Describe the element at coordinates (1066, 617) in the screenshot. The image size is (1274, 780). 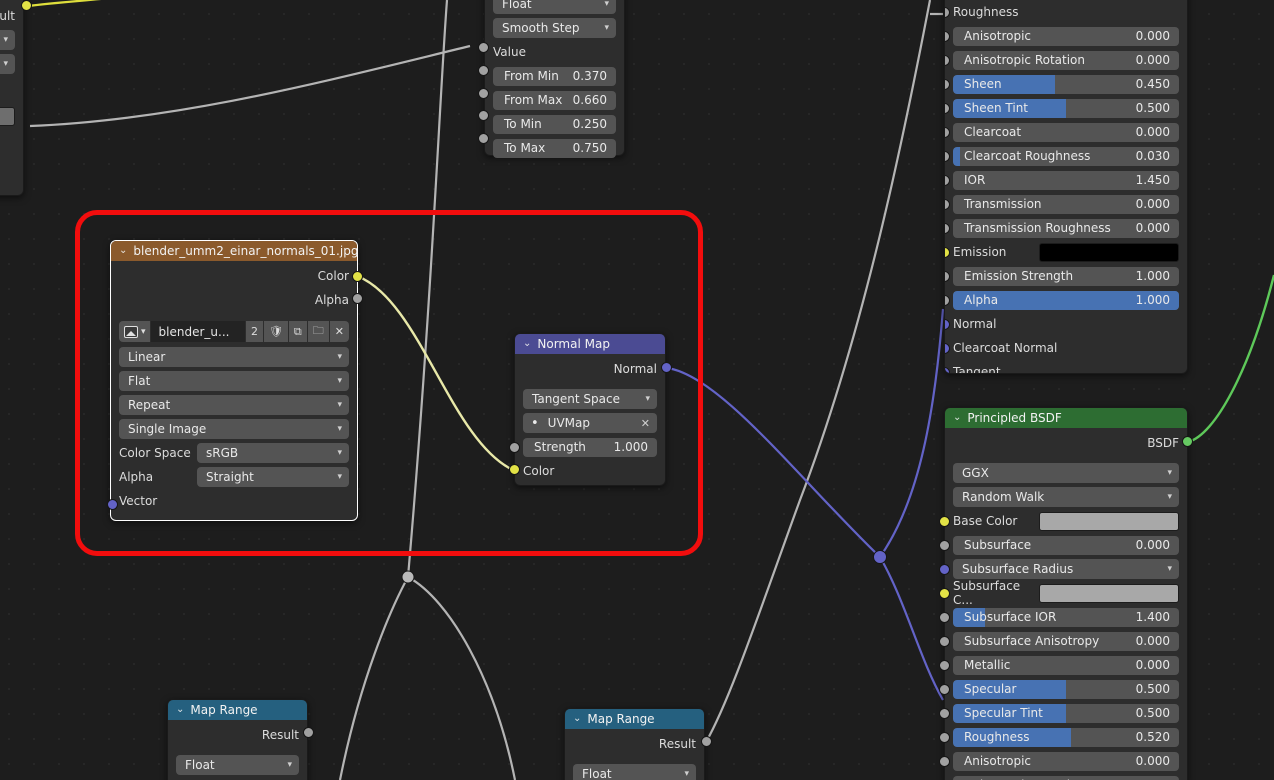
I see `principled-bottom-slider: Subsurface IOR 1.400` at that location.